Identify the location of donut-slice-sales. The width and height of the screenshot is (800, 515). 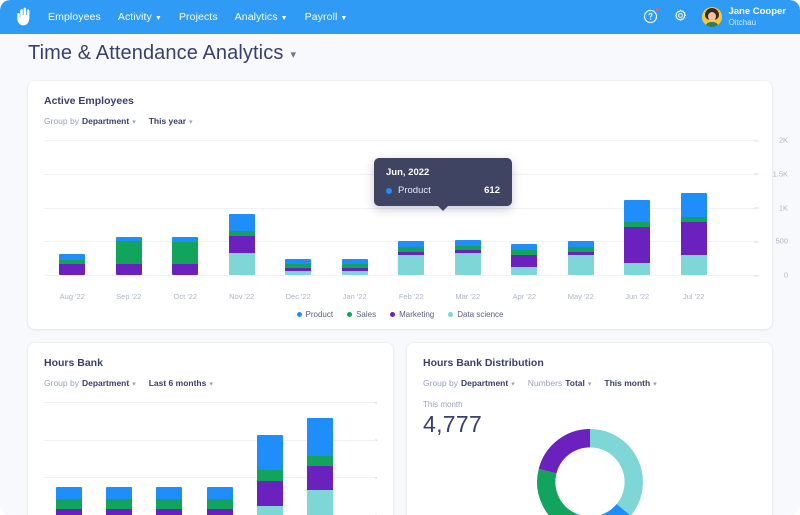
(556, 491).